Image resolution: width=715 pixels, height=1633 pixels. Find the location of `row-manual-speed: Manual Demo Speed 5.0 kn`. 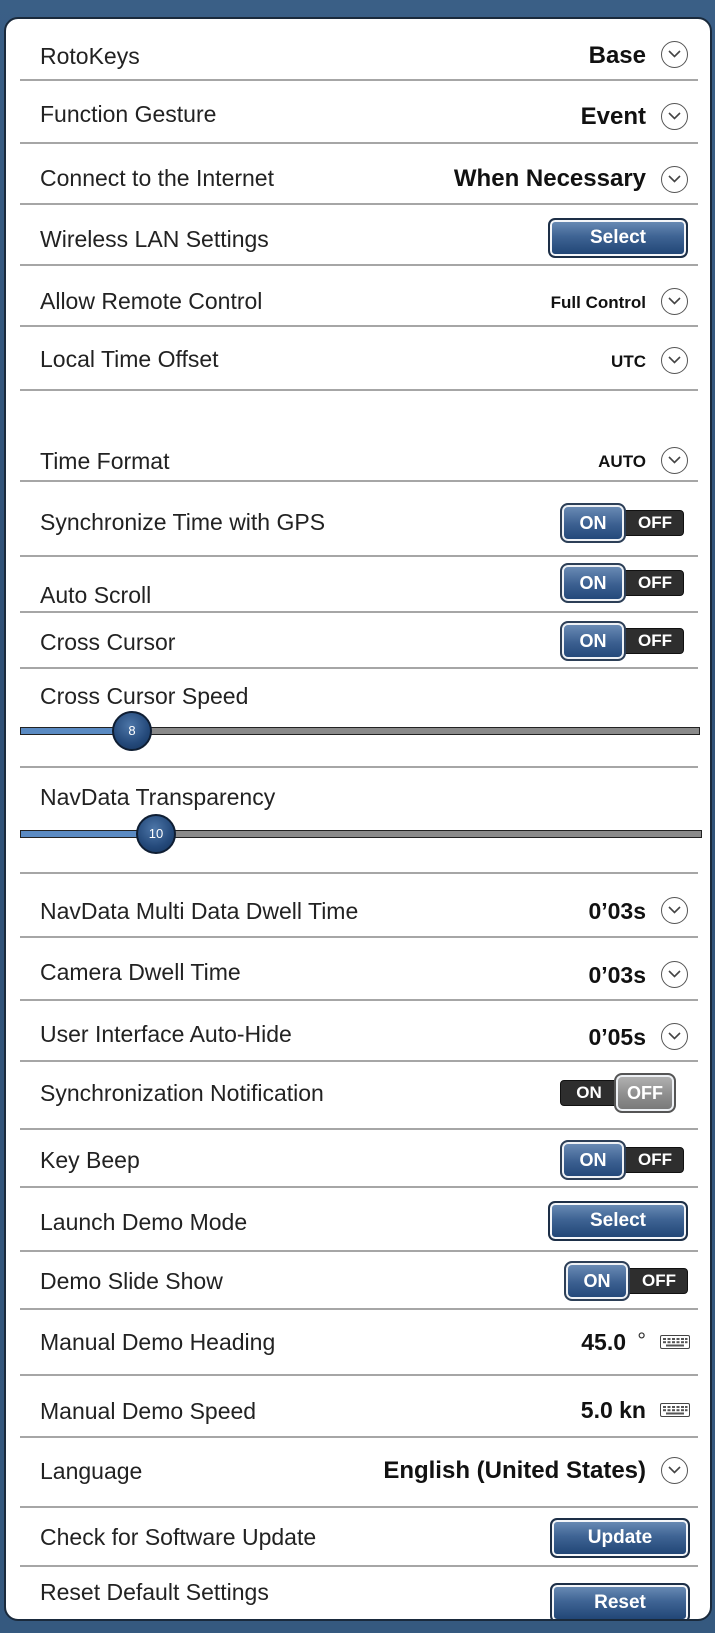

row-manual-speed: Manual Demo Speed 5.0 kn is located at coordinates (359, 1407).